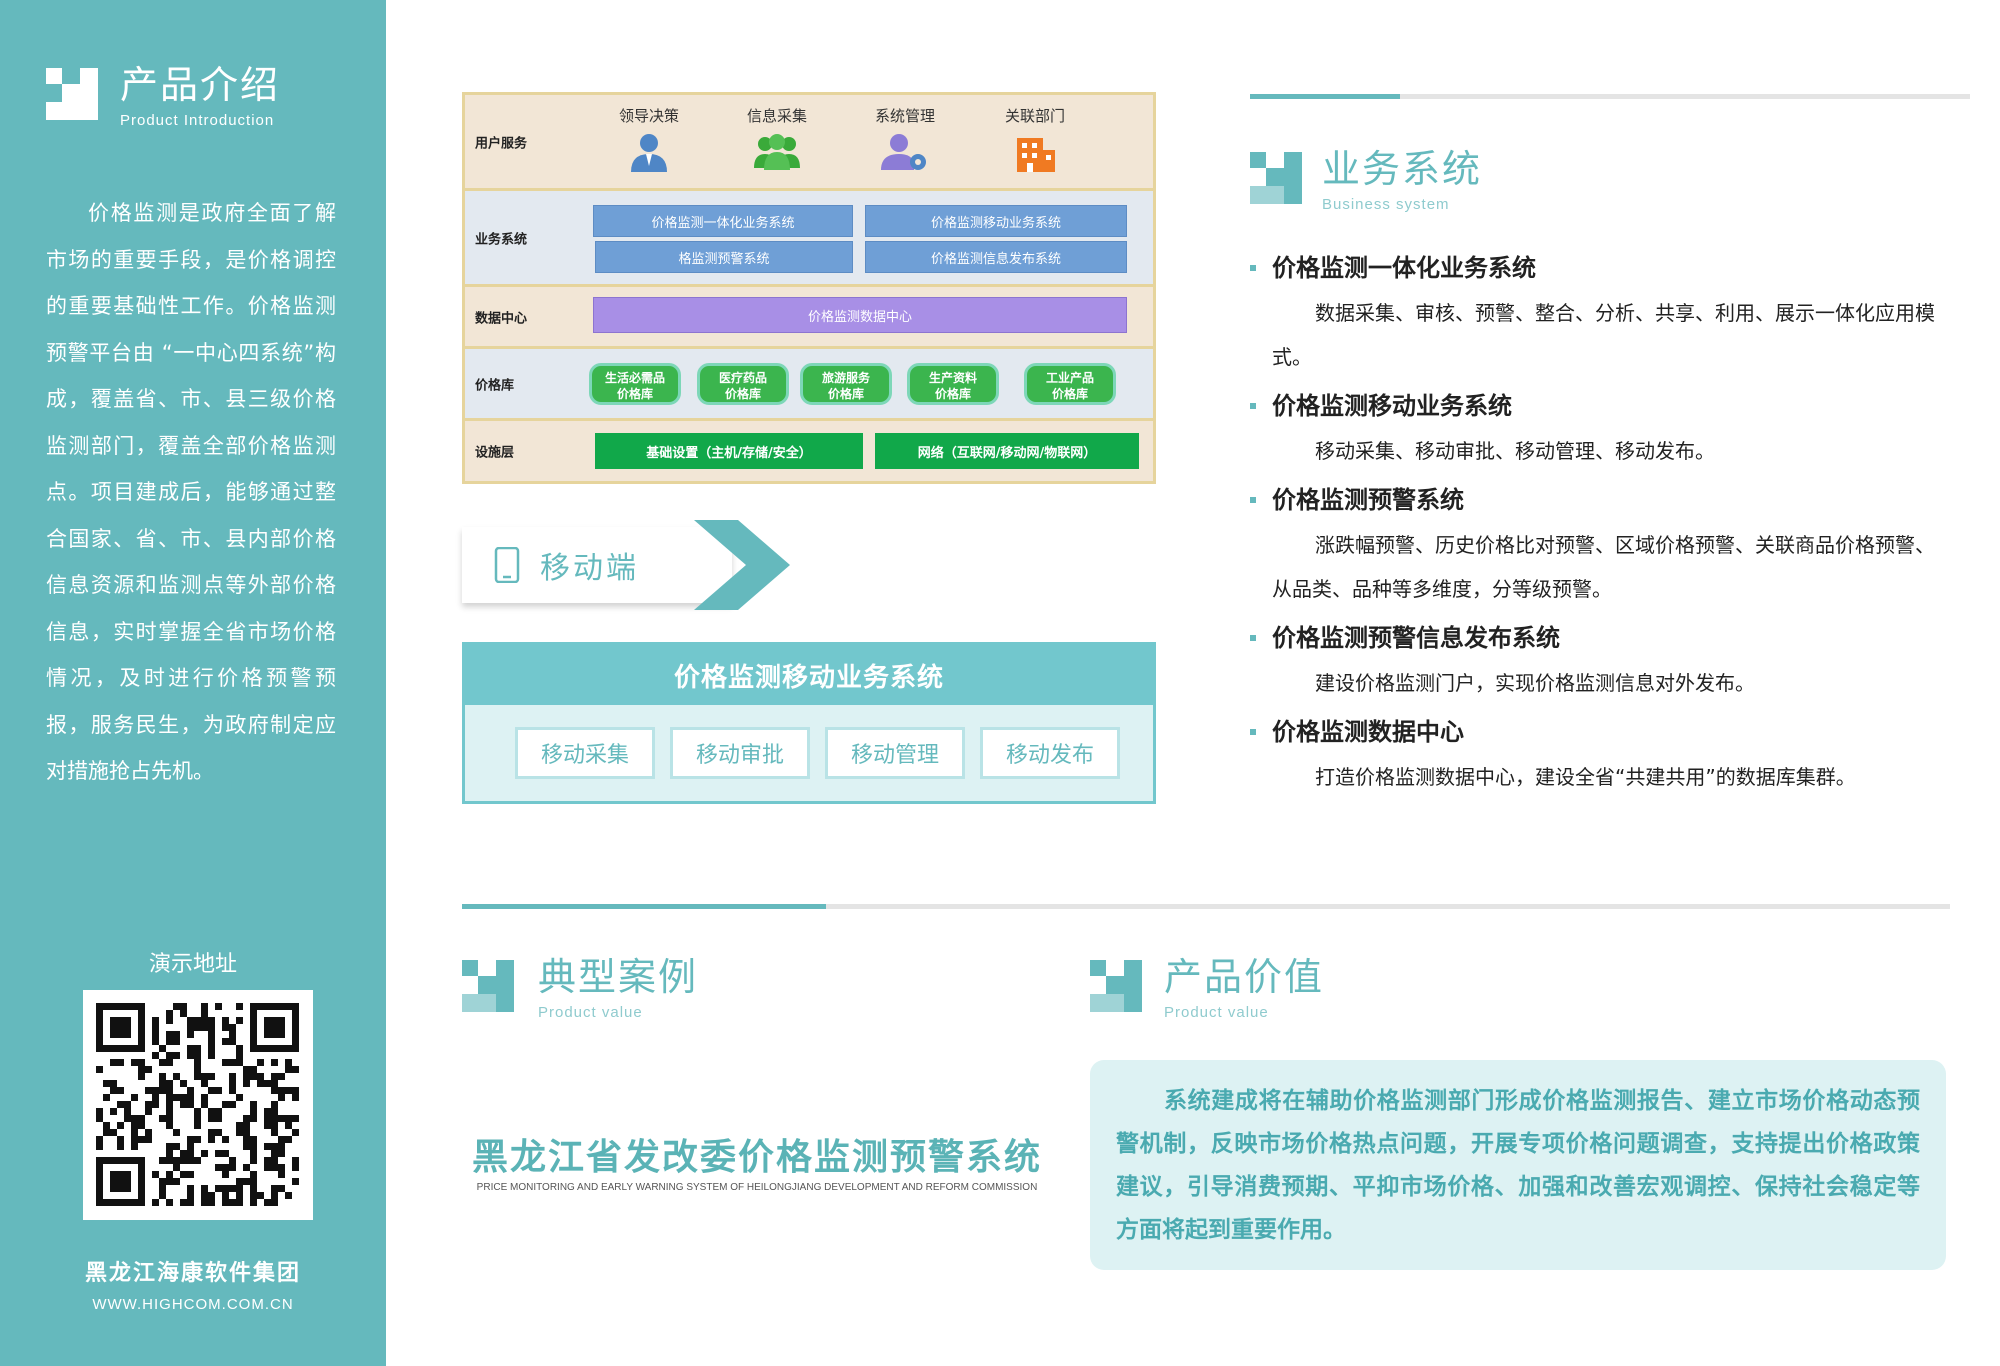 This screenshot has width=2000, height=1366. I want to click on infra-network-btn: 网络（互联网/移动网/物联网）, so click(1007, 451).